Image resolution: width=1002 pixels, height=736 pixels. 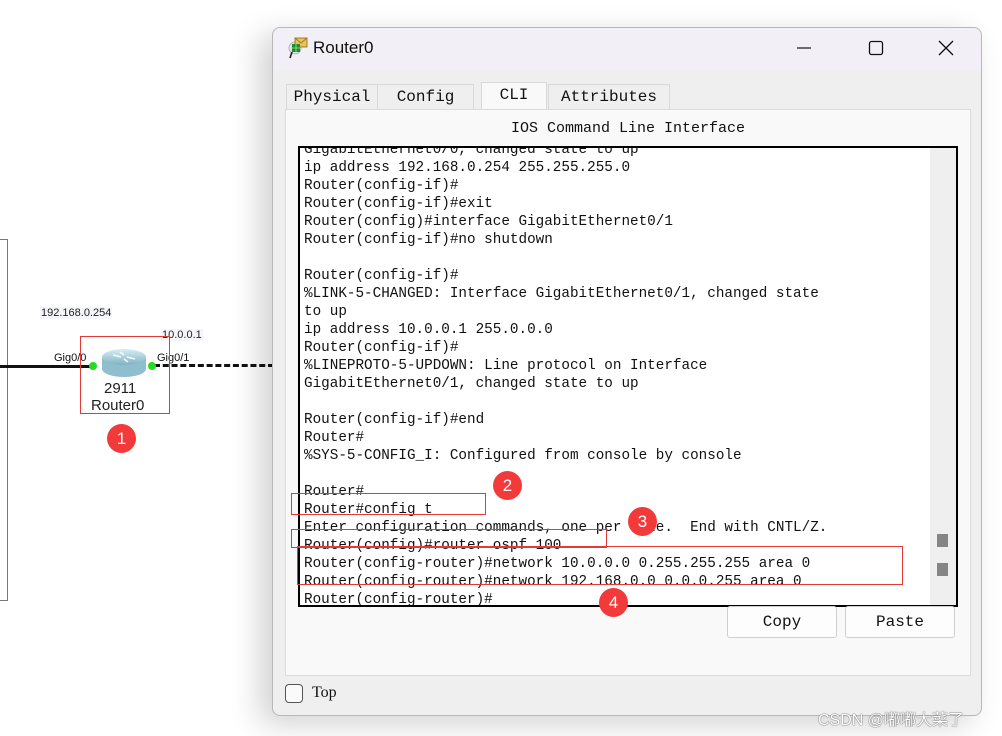 I want to click on tab-config: Config, so click(x=425, y=96).